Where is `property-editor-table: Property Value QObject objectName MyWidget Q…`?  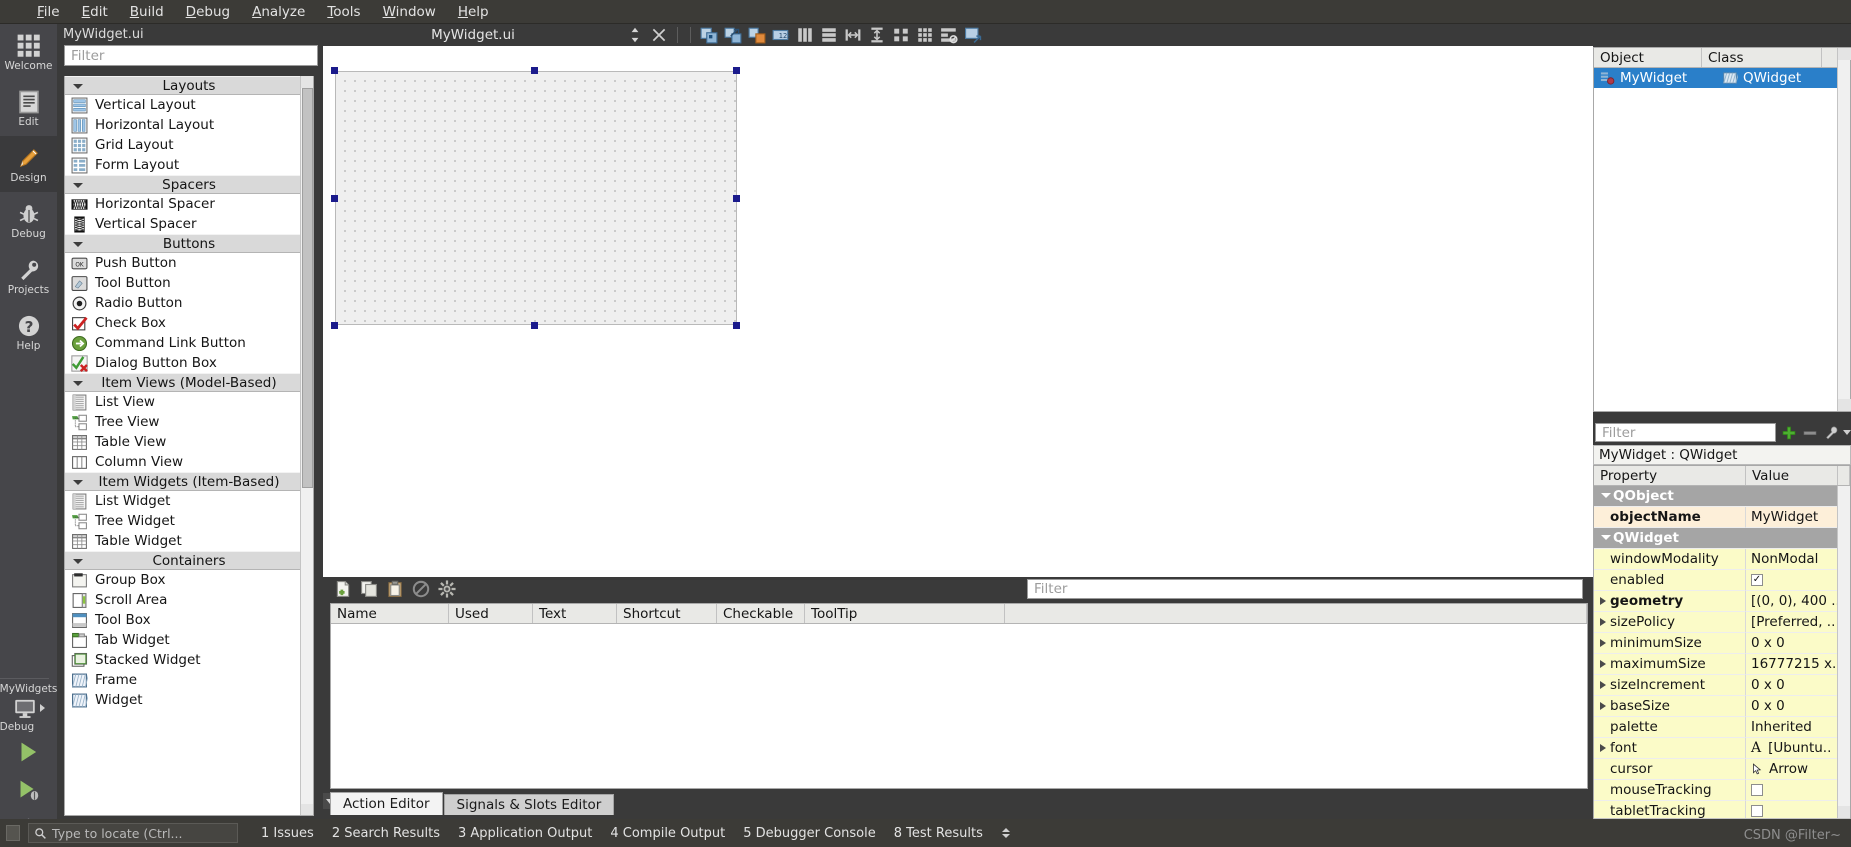 property-editor-table: Property Value QObject objectName MyWidget Q… is located at coordinates (1722, 649).